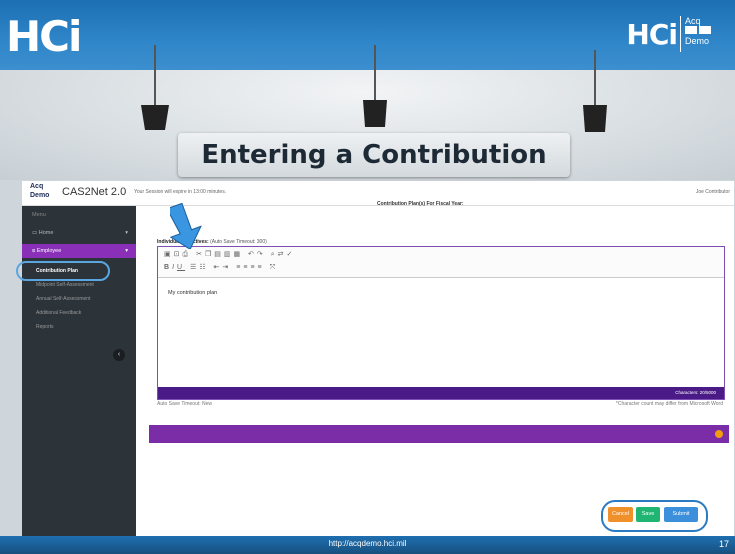 The image size is (735, 554). What do you see at coordinates (252, 254) in the screenshot?
I see `undo-icon: ↶` at bounding box center [252, 254].